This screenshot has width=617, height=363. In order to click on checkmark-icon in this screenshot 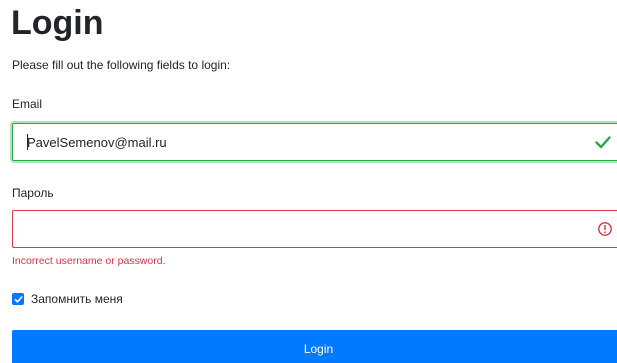, I will do `click(18, 299)`.